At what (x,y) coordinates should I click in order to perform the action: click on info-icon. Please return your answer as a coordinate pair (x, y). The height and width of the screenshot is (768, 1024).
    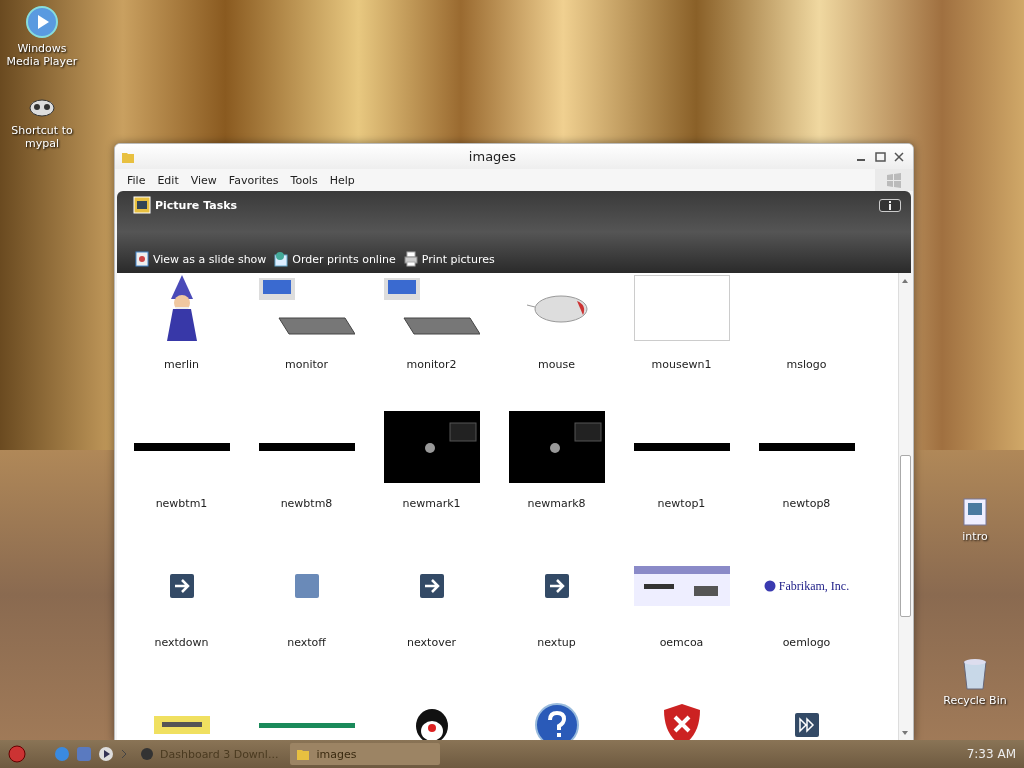
    Looking at the image, I should click on (890, 205).